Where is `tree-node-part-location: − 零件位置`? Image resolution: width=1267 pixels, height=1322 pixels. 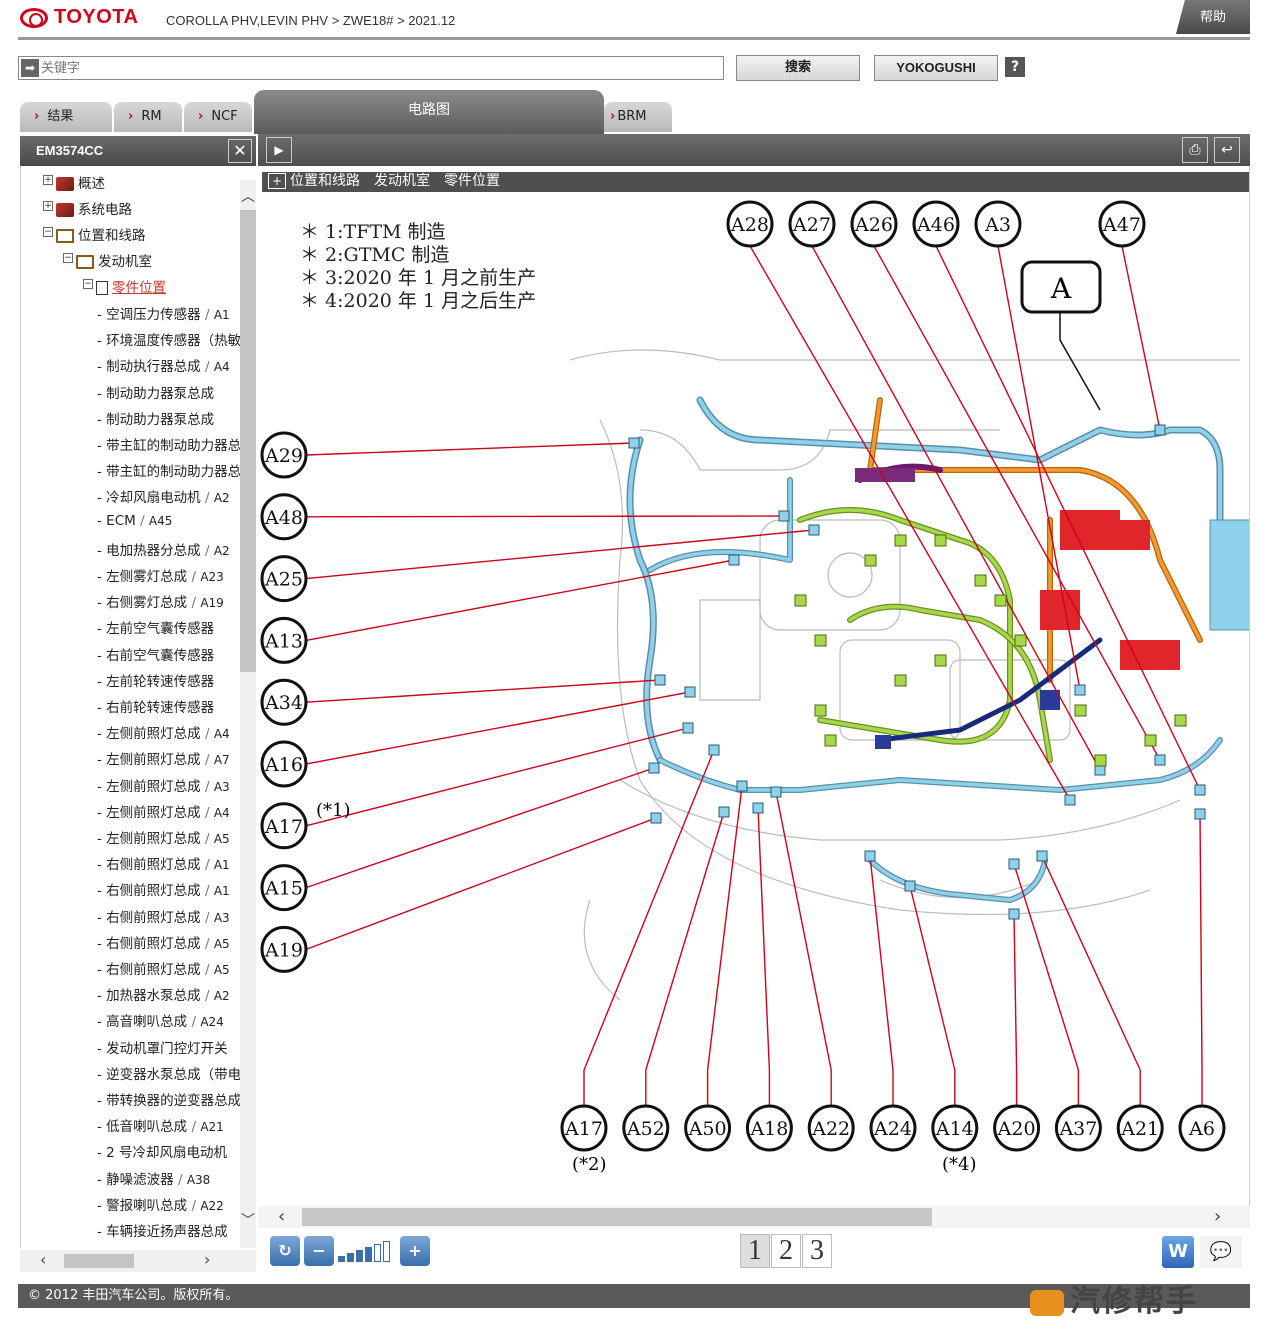 tree-node-part-location: − 零件位置 is located at coordinates (124, 286).